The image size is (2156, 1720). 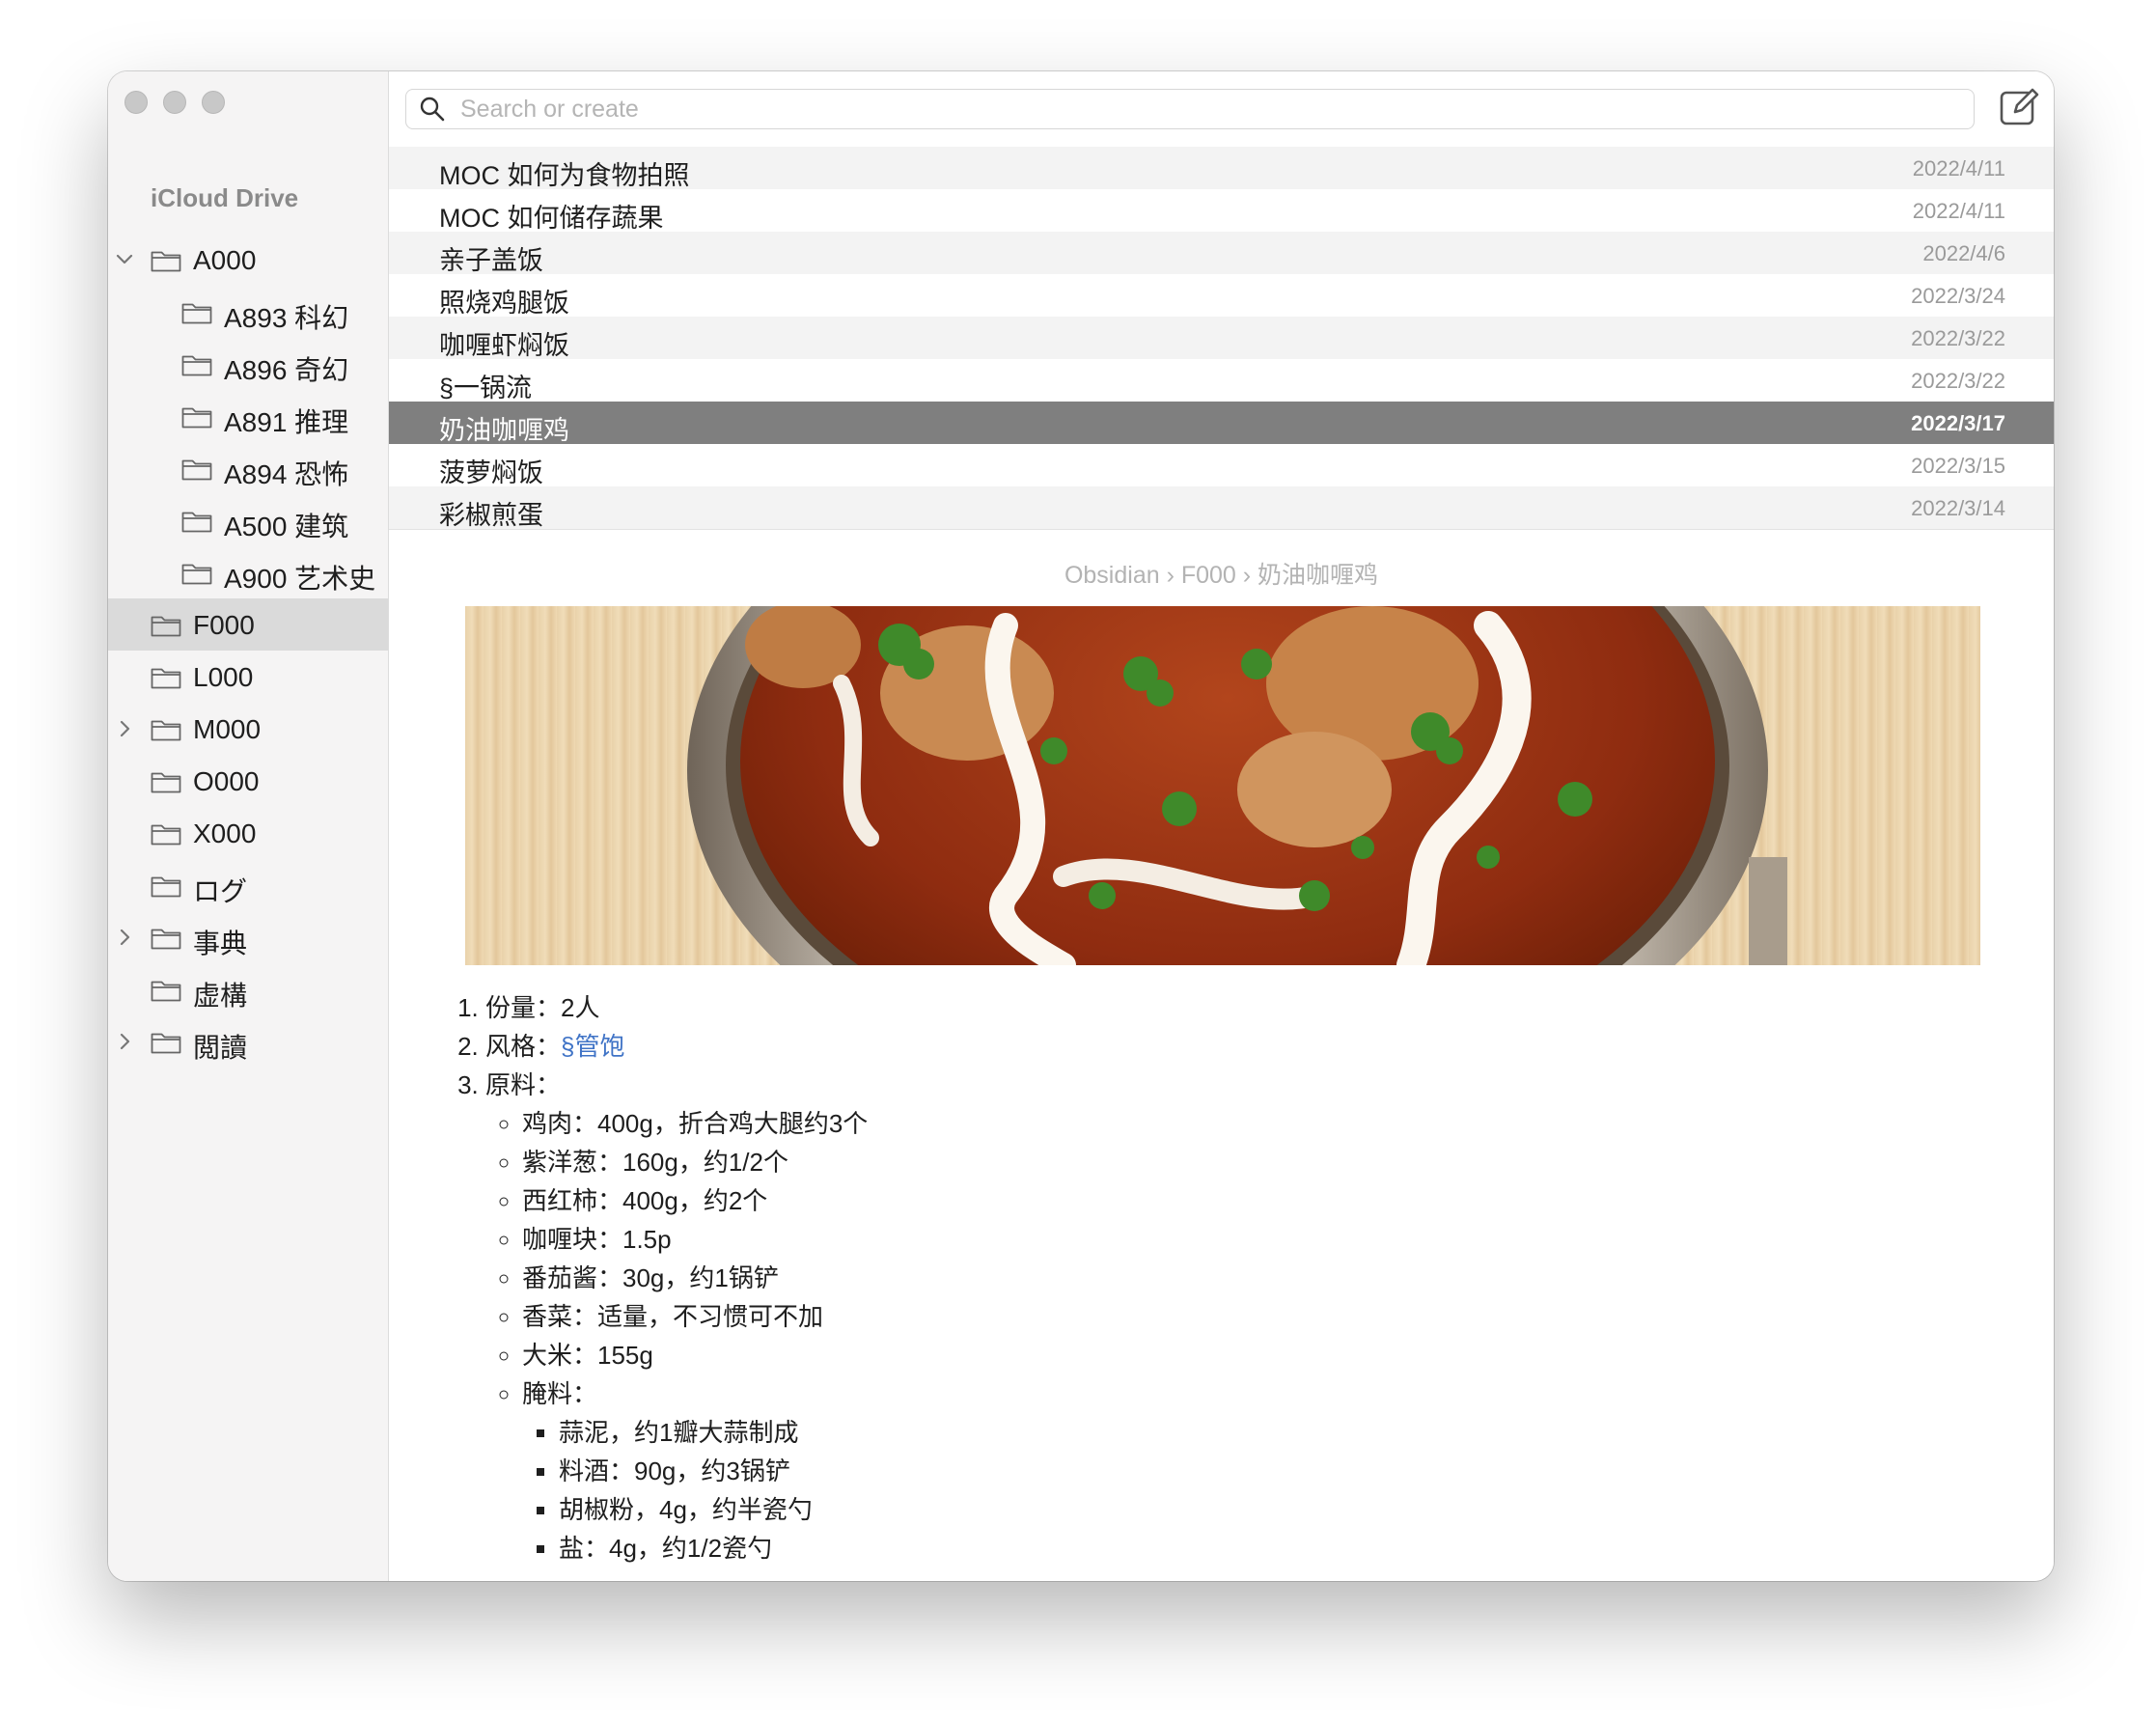 I want to click on folder-label: X000, so click(x=225, y=833).